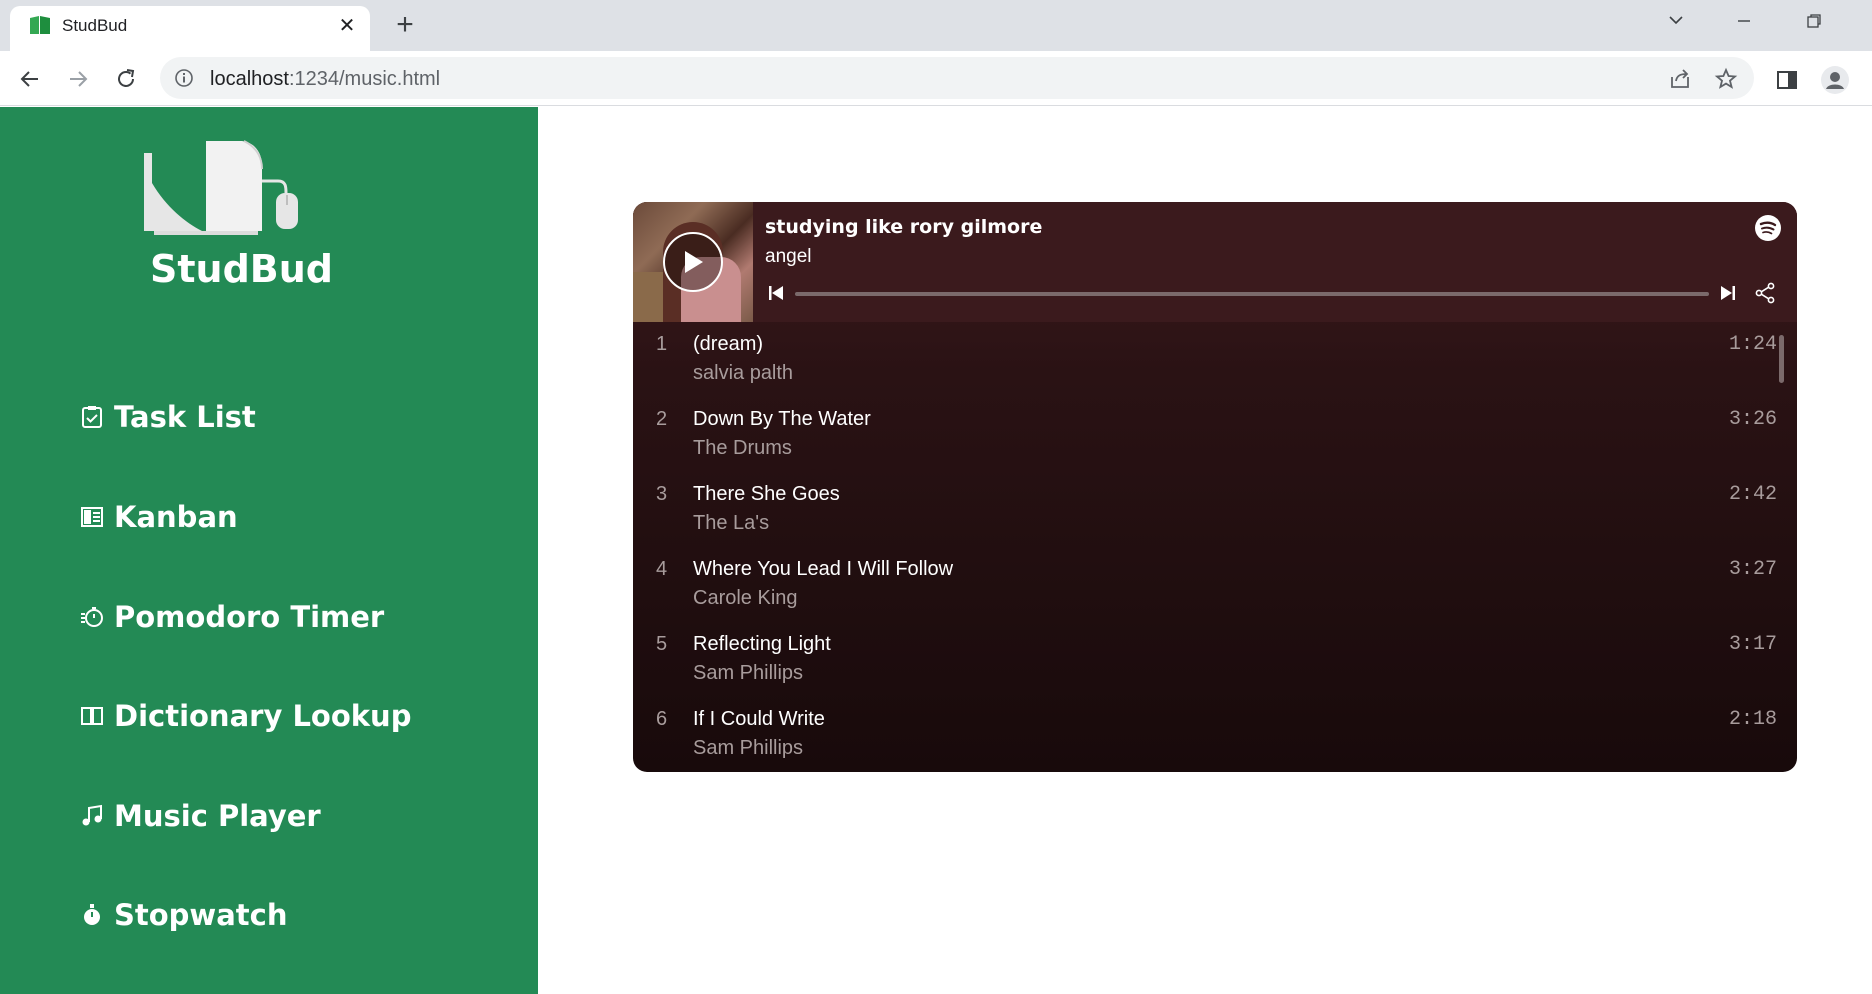 The width and height of the screenshot is (1872, 994). Describe the element at coordinates (92, 915) in the screenshot. I see `stopwatch-icon` at that location.